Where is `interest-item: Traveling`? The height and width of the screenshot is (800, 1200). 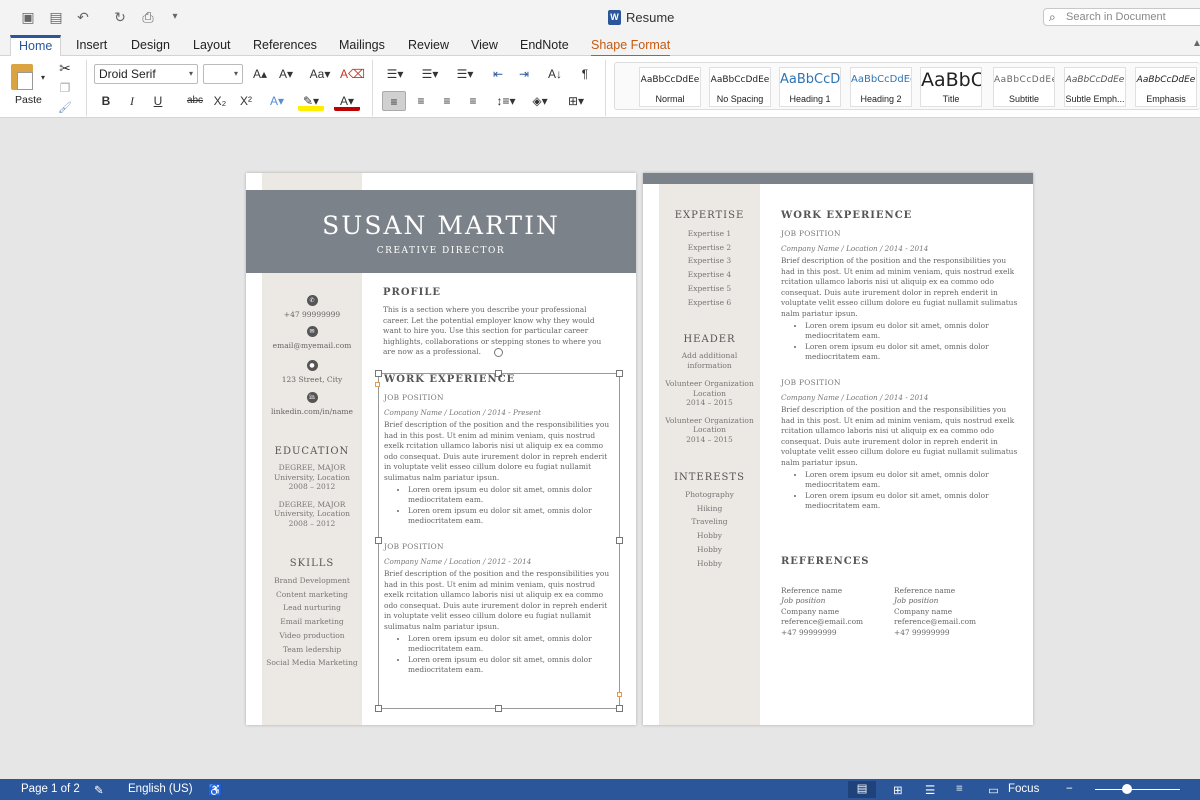 interest-item: Traveling is located at coordinates (709, 522).